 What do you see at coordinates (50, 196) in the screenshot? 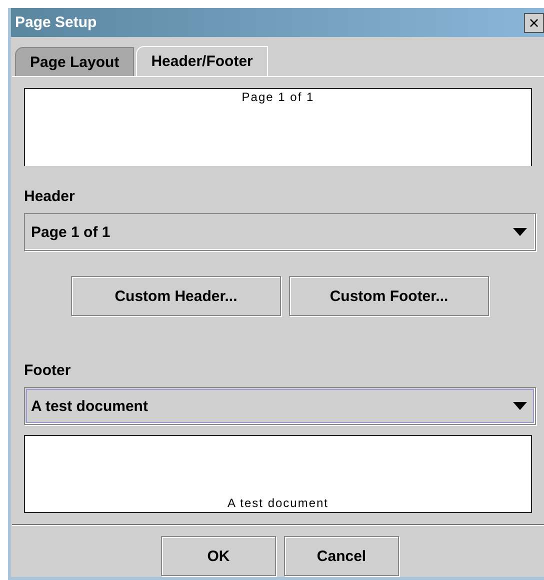
I see `field-label: Header` at bounding box center [50, 196].